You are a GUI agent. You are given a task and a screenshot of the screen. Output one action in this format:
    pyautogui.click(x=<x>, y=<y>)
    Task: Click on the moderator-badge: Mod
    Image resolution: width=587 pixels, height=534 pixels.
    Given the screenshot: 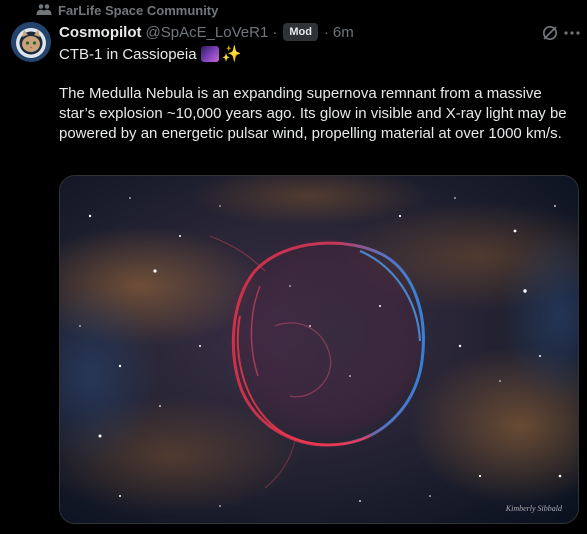 What is the action you would take?
    pyautogui.click(x=300, y=32)
    